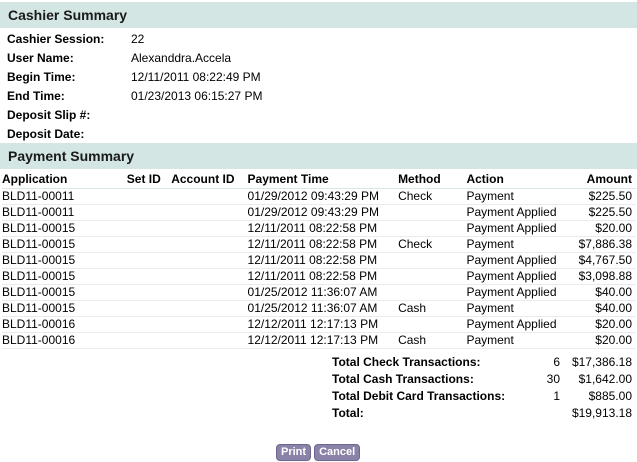 This screenshot has width=637, height=462. Describe the element at coordinates (56, 39) in the screenshot. I see `cashier-session-label: Cashier Session:` at that location.